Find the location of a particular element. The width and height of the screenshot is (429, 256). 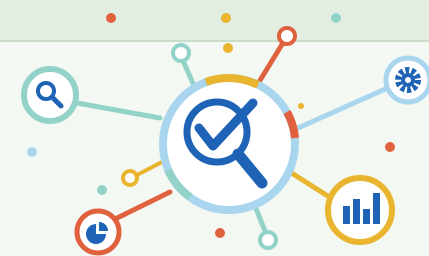

decor-dot-top-small is located at coordinates (228, 48).